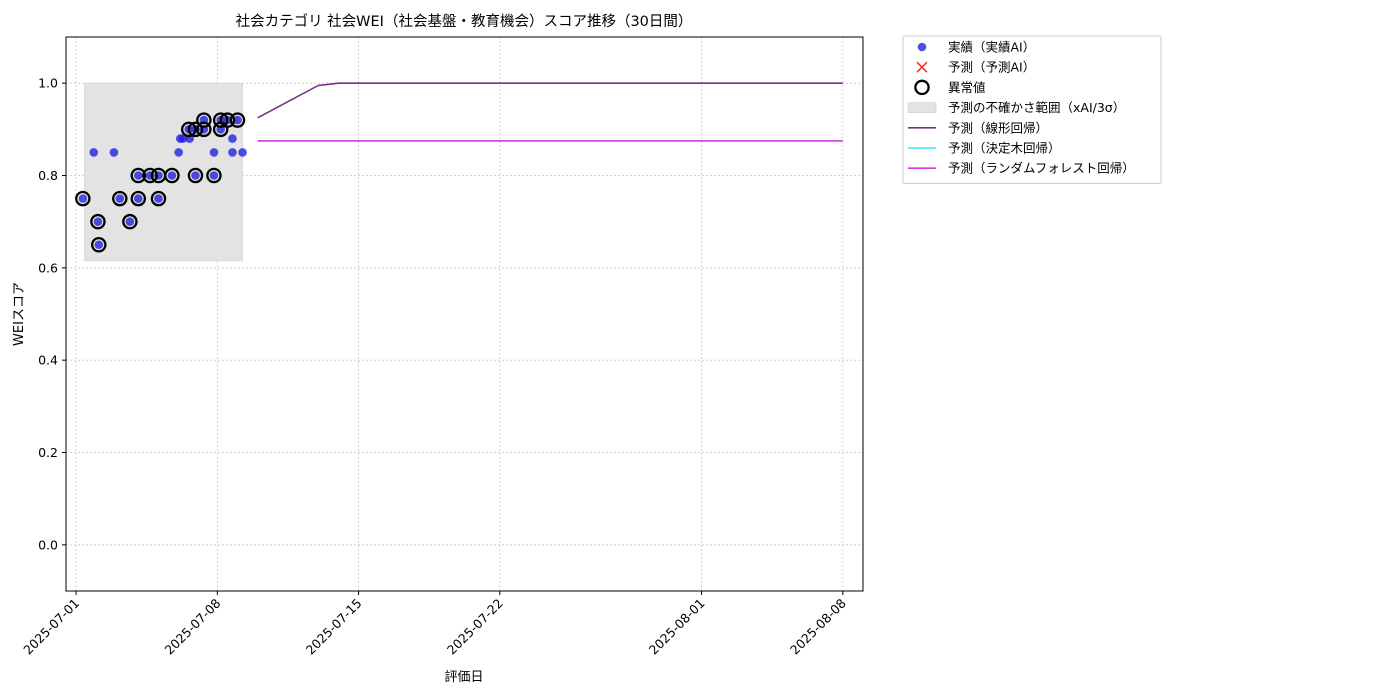 This screenshot has height=700, width=1400. Describe the element at coordinates (51, 627) in the screenshot. I see `x-tick-label: 2025-07-01` at that location.